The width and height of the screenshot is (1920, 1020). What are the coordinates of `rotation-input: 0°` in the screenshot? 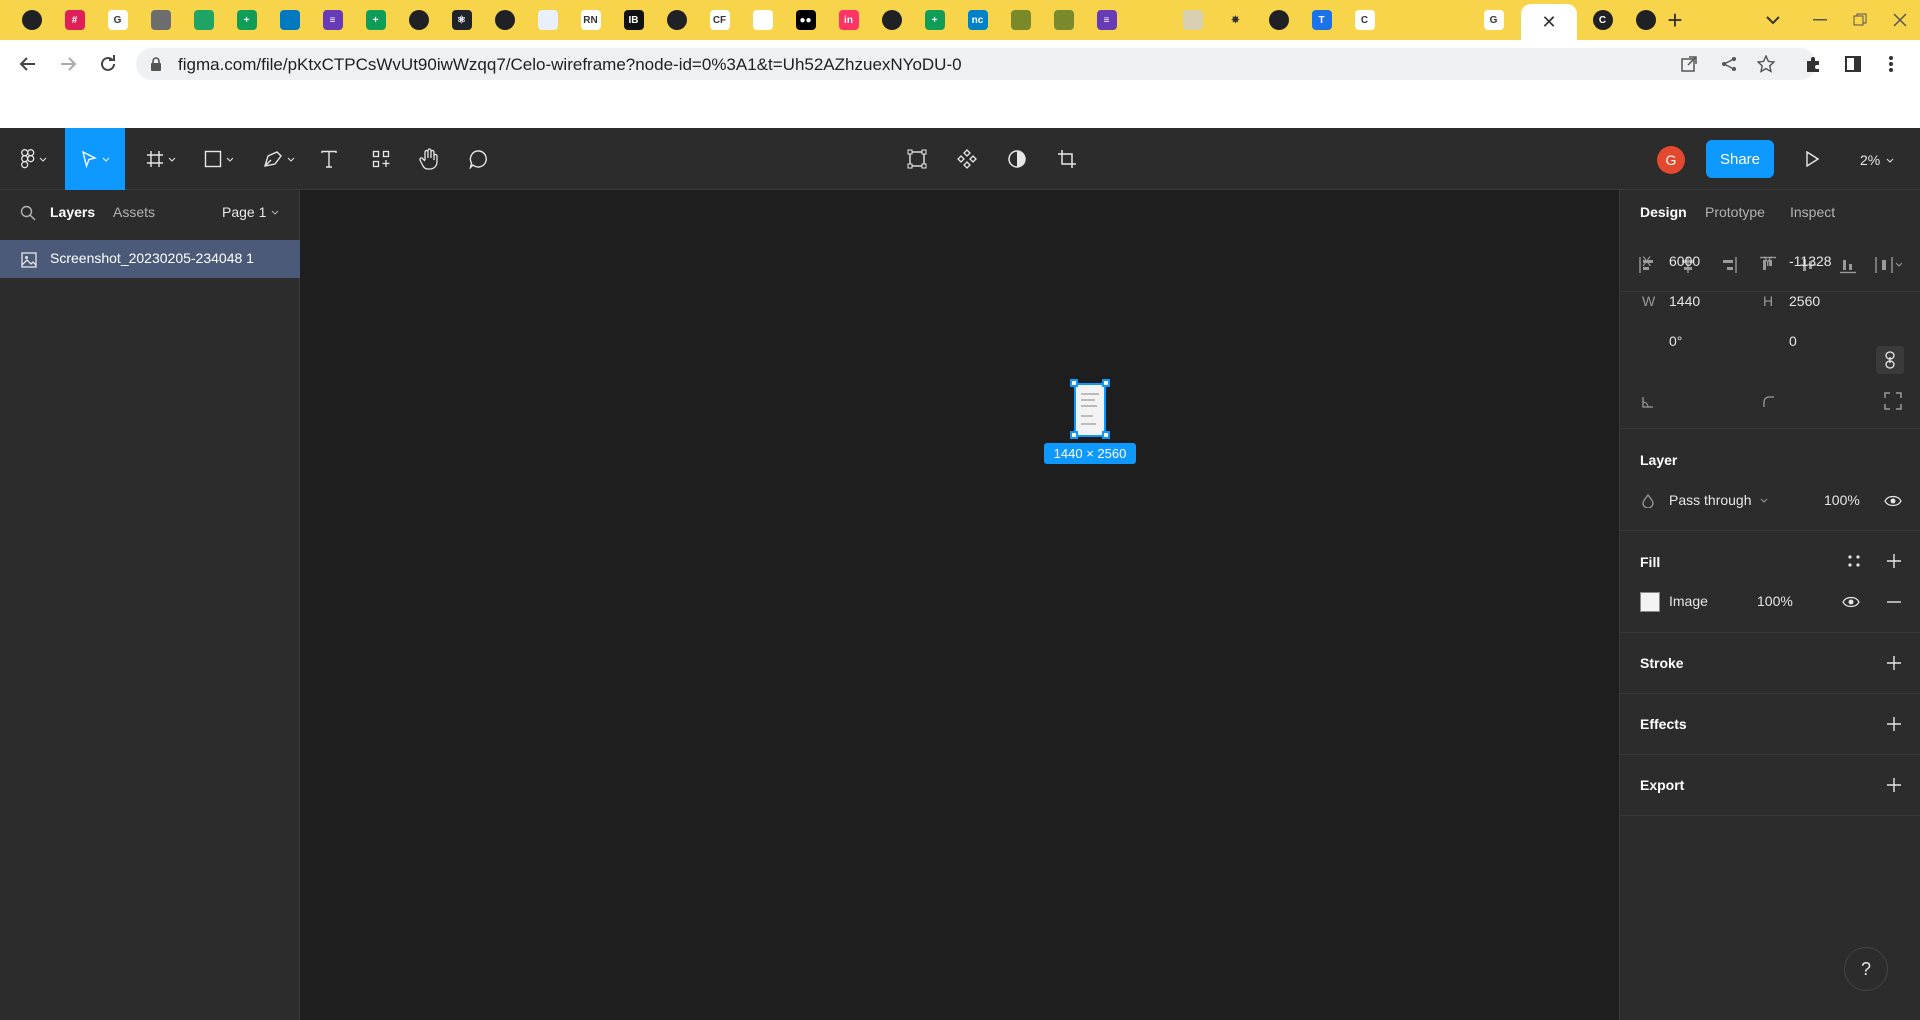 It's located at (1675, 341).